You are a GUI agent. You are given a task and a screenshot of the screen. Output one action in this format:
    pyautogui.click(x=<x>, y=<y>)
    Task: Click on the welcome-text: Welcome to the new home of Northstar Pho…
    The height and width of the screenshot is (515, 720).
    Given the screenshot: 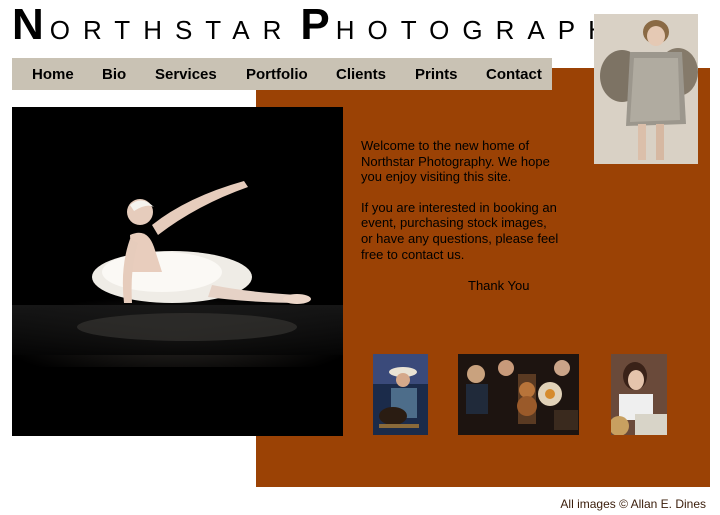 What is the action you would take?
    pyautogui.click(x=461, y=207)
    